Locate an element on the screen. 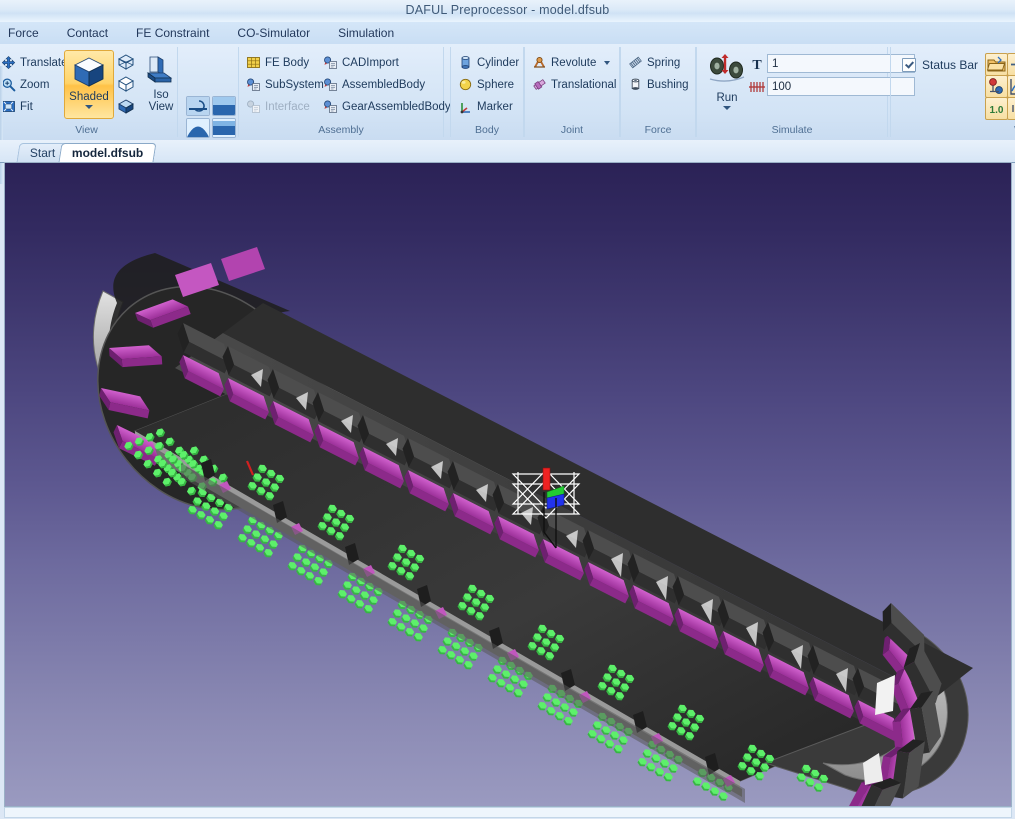 The height and width of the screenshot is (819, 1015). marker-pin-button is located at coordinates (996, 86).